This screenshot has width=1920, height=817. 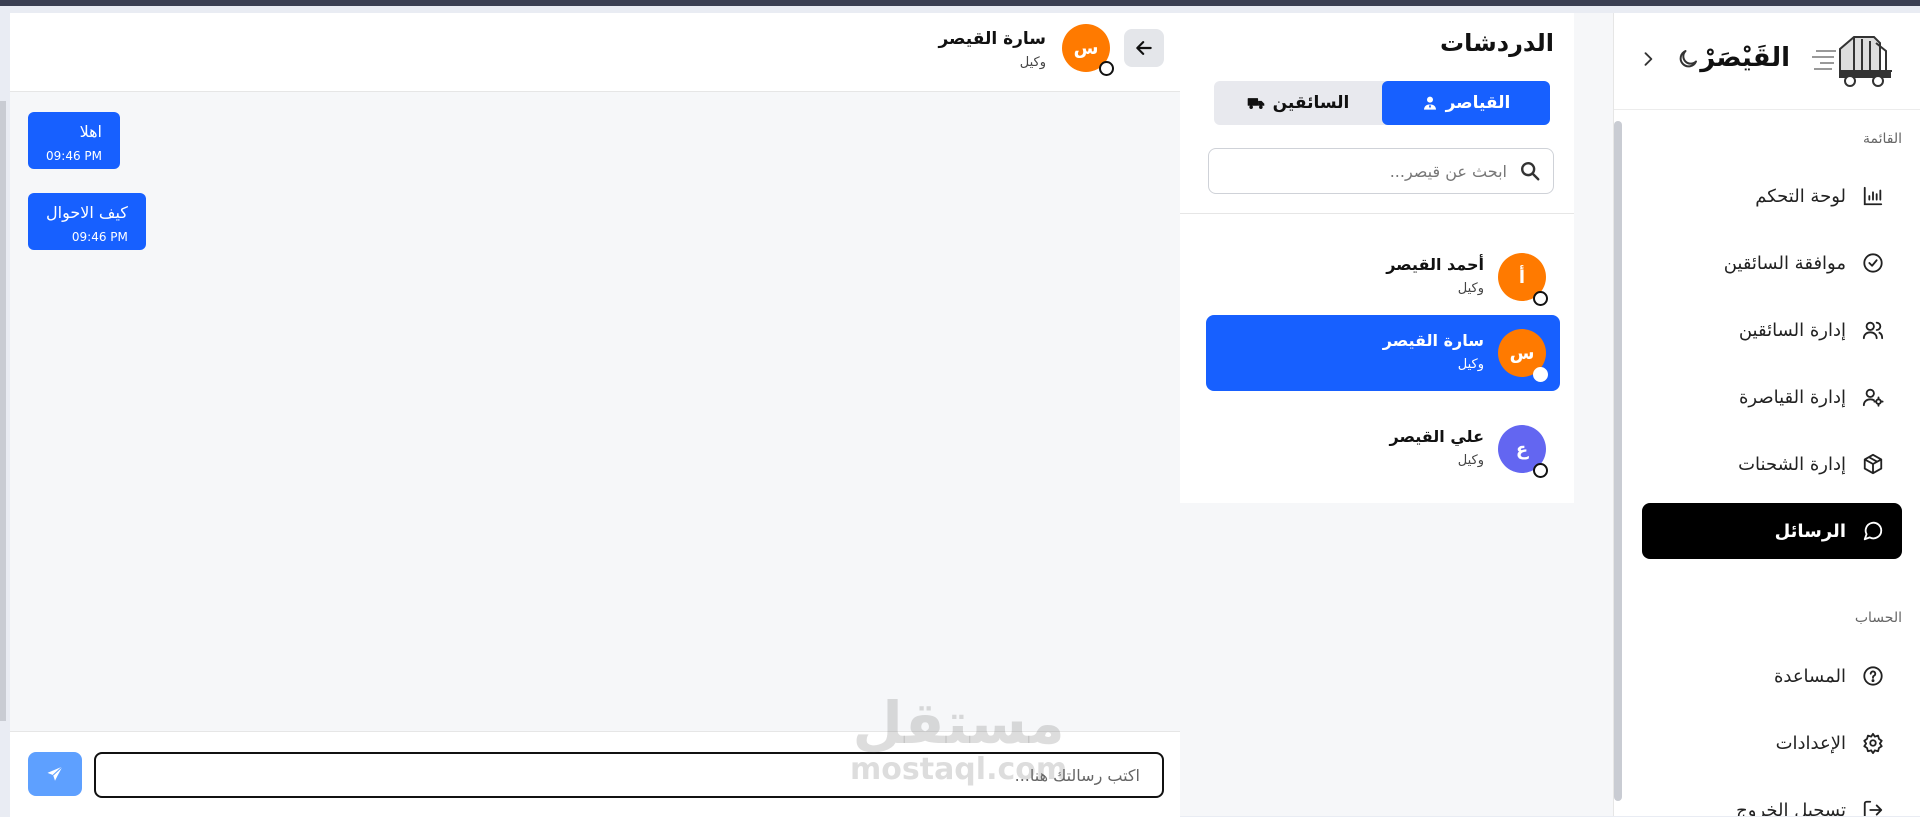 What do you see at coordinates (1852, 61) in the screenshot?
I see `truck-logo-icon` at bounding box center [1852, 61].